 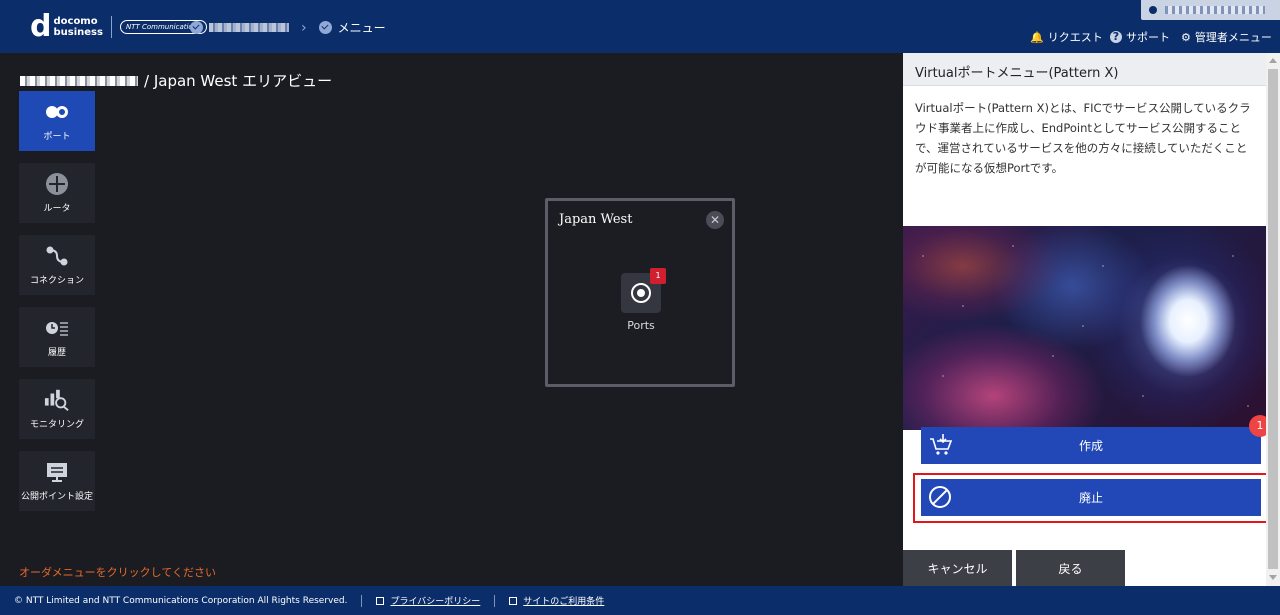 I want to click on terms-link: サイトのご利用条件, so click(x=556, y=600).